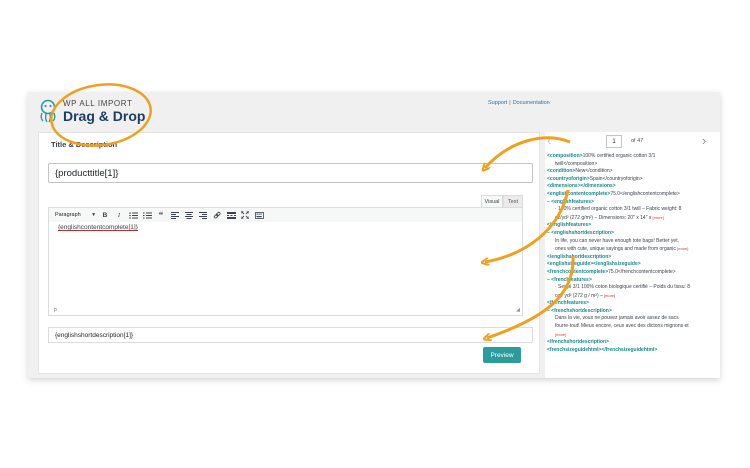  Describe the element at coordinates (614, 141) in the screenshot. I see `record-number-input: 1` at that location.